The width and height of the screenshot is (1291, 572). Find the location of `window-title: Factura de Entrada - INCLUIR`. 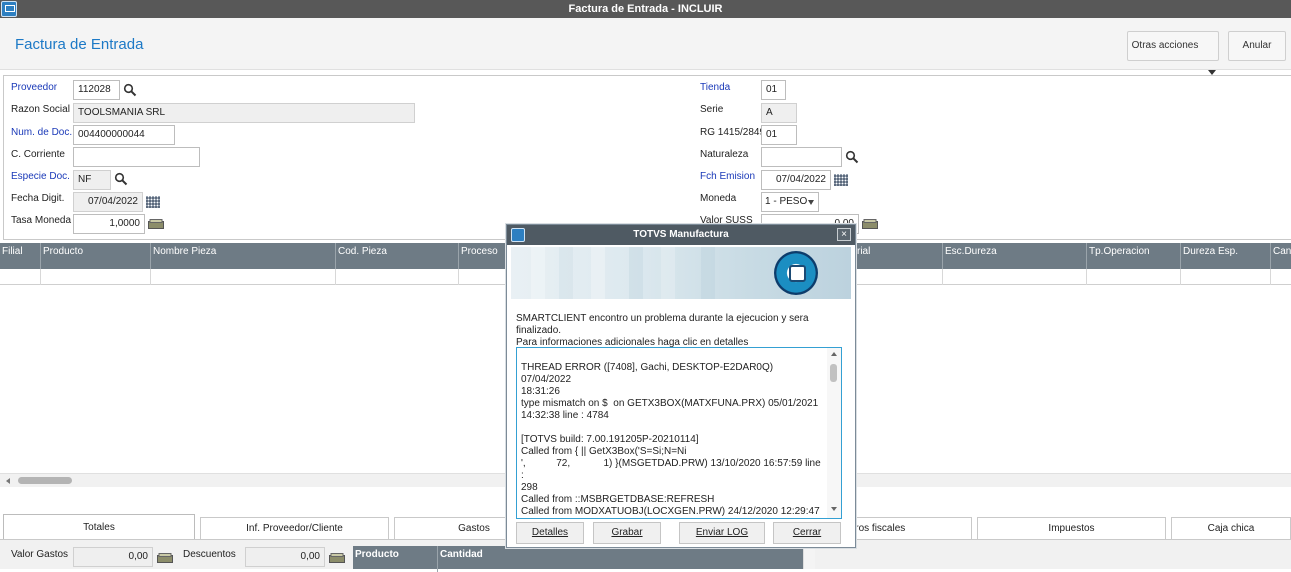

window-title: Factura de Entrada - INCLUIR is located at coordinates (645, 9).